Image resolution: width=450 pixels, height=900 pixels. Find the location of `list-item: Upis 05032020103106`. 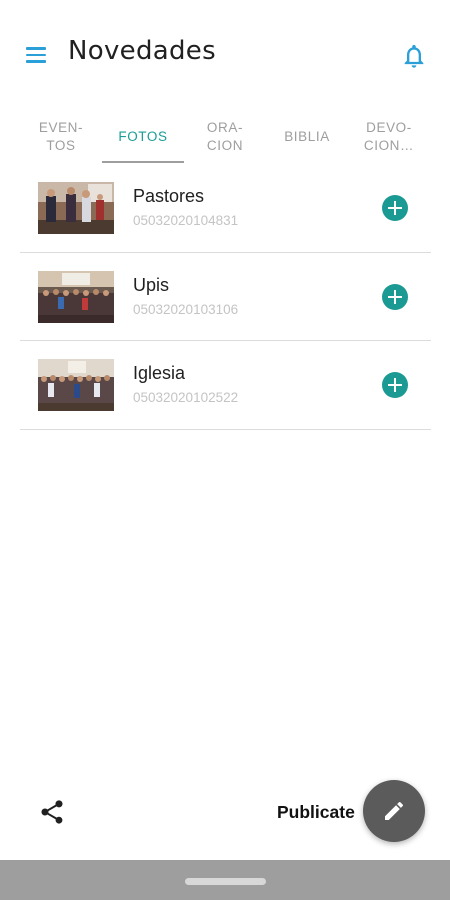

list-item: Upis 05032020103106 is located at coordinates (225, 297).